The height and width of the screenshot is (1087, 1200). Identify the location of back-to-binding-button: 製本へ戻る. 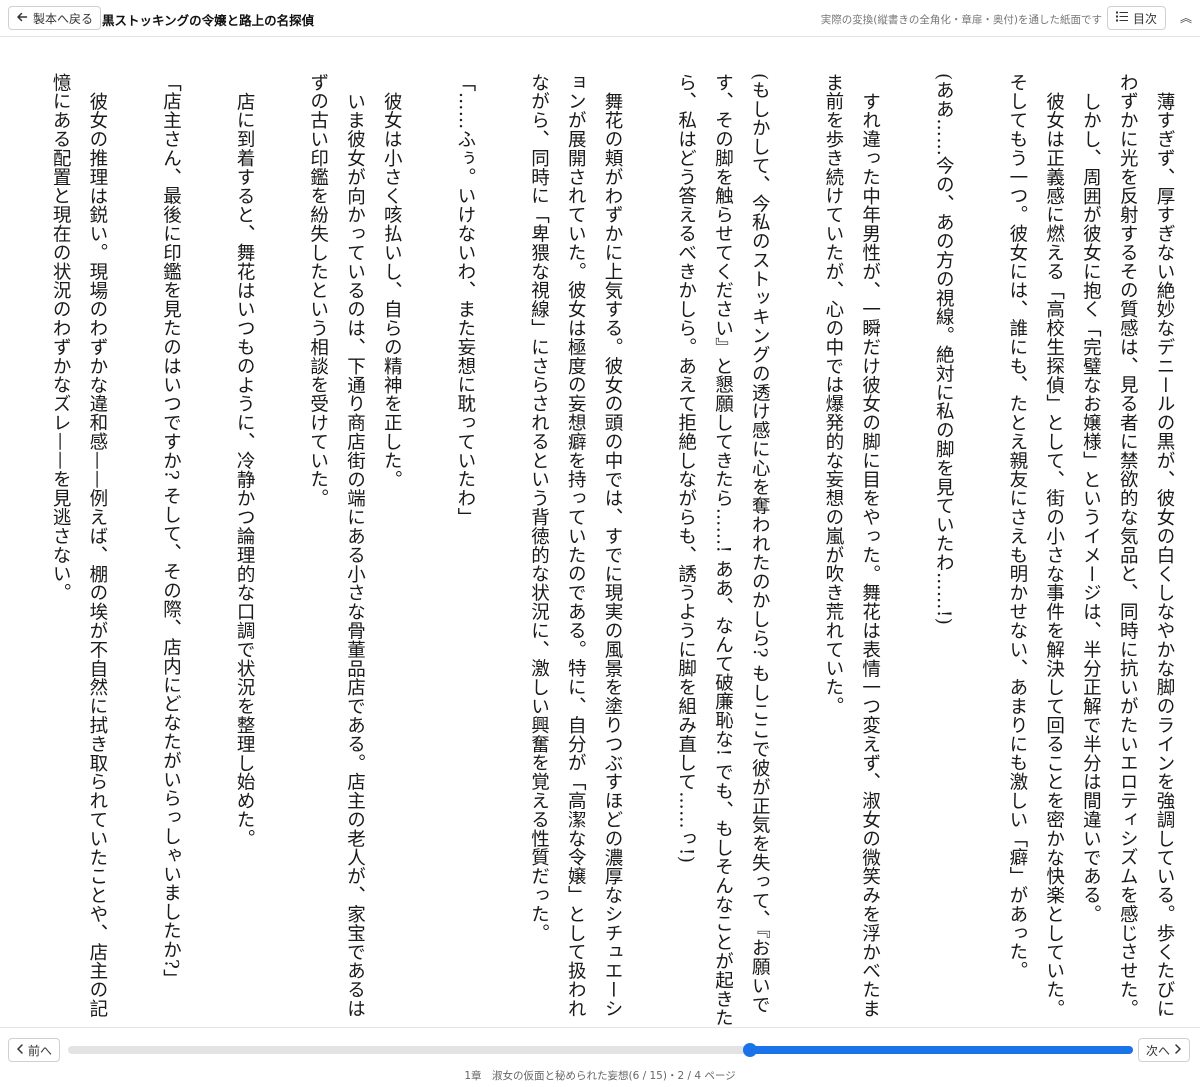
(55, 18).